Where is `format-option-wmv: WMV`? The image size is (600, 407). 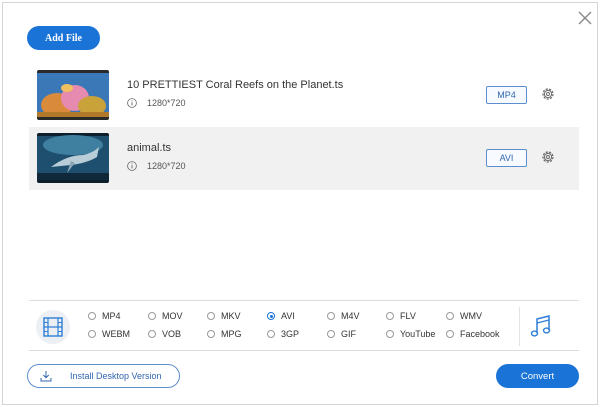
format-option-wmv: WMV is located at coordinates (464, 316).